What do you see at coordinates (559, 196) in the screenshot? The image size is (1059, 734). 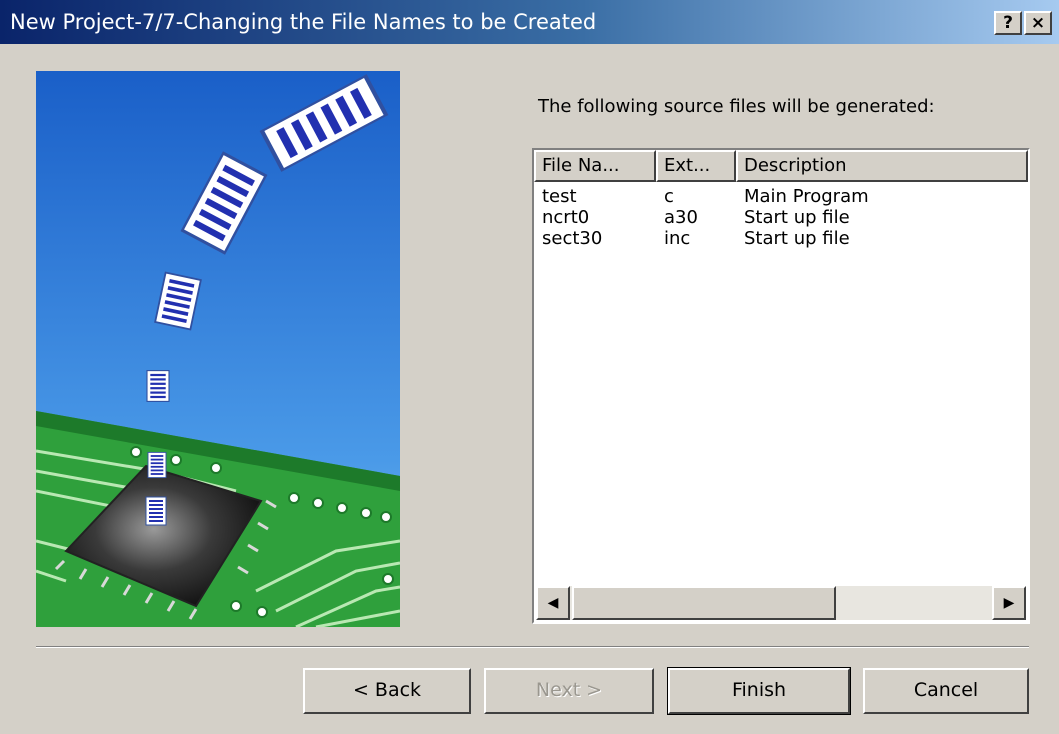 I see `file-name: test` at bounding box center [559, 196].